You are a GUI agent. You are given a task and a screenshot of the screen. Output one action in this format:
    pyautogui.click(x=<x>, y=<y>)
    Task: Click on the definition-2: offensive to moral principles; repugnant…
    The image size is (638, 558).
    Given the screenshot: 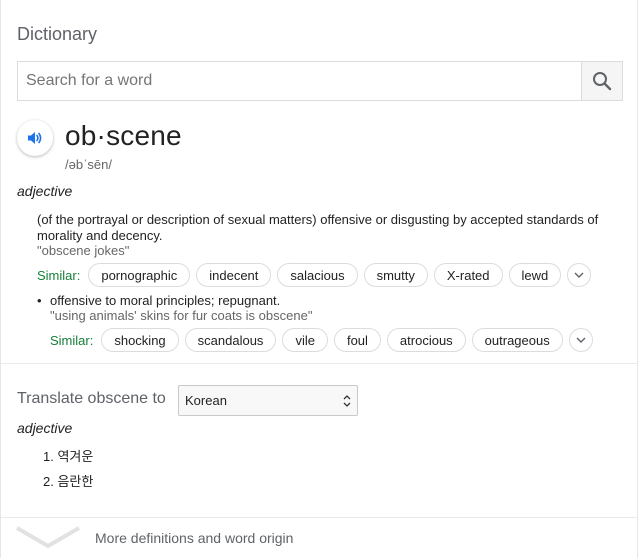 What is the action you would take?
    pyautogui.click(x=165, y=300)
    